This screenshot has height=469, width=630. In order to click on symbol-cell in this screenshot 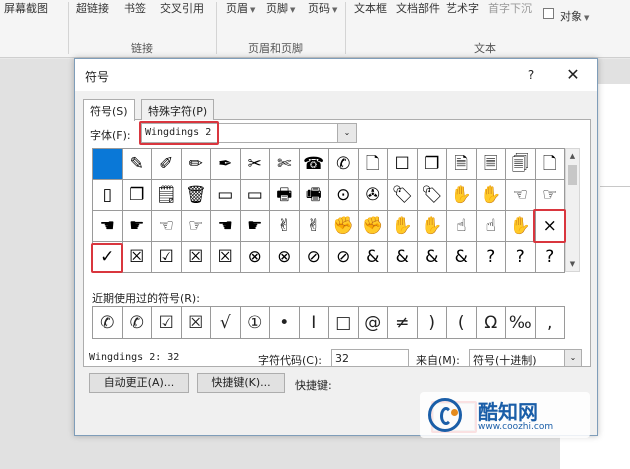, I will do `click(108, 164)`.